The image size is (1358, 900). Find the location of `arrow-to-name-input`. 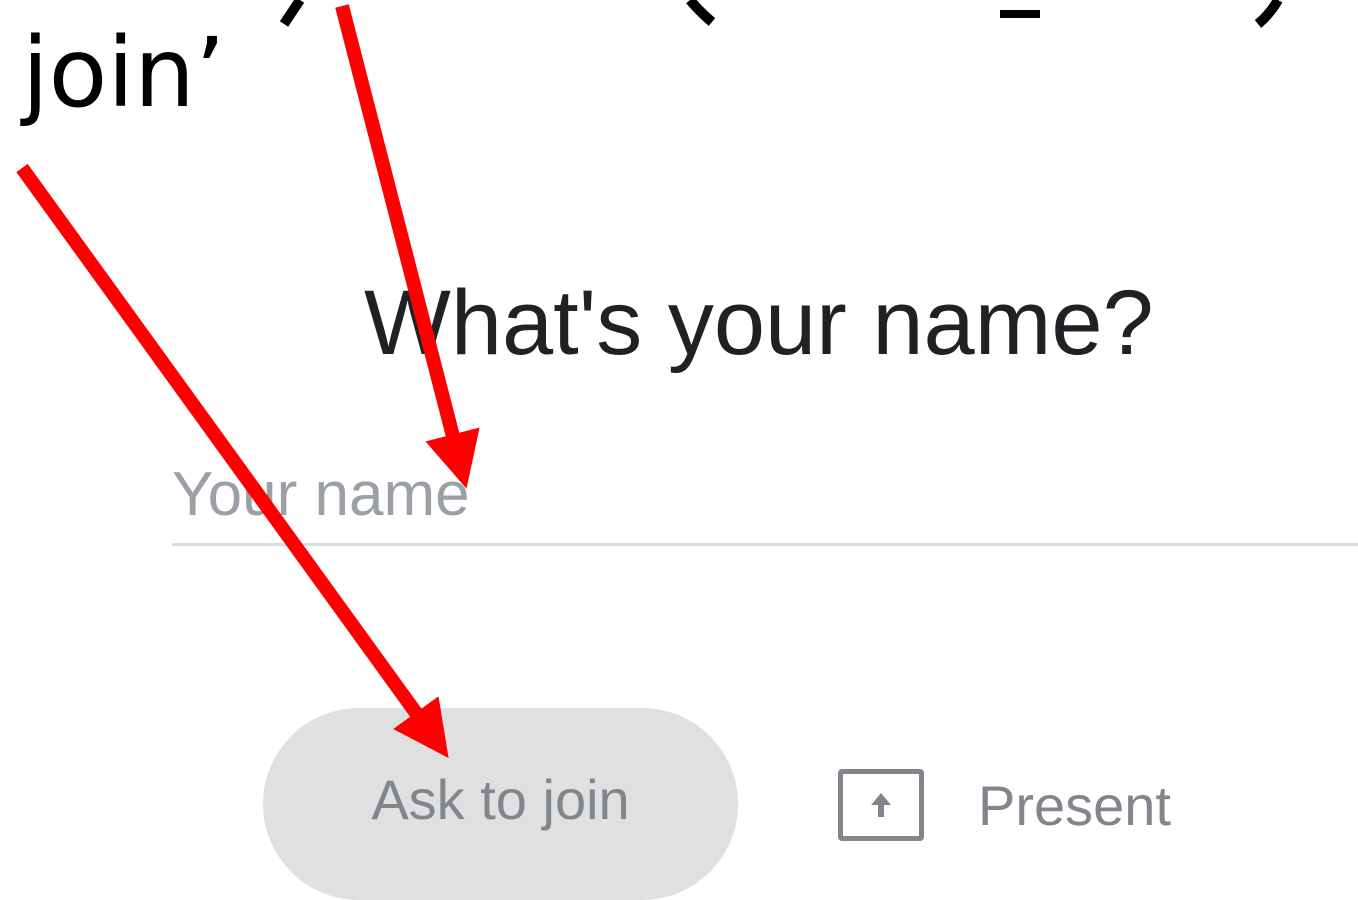

arrow-to-name-input is located at coordinates (407, 246).